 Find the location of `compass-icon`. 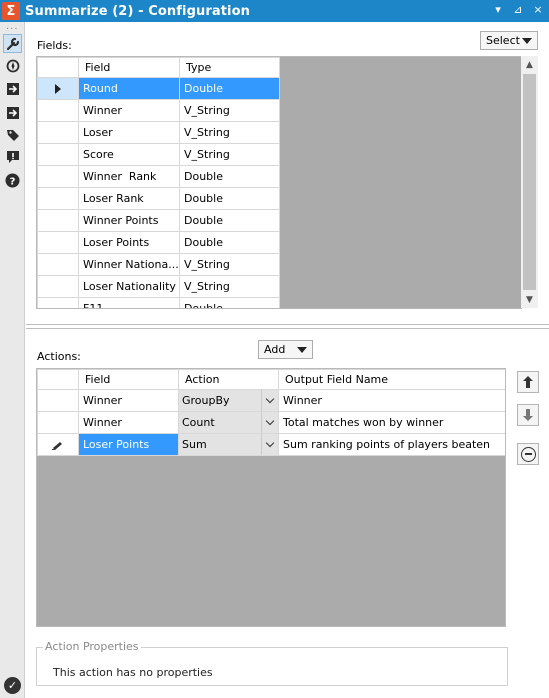

compass-icon is located at coordinates (12, 65).